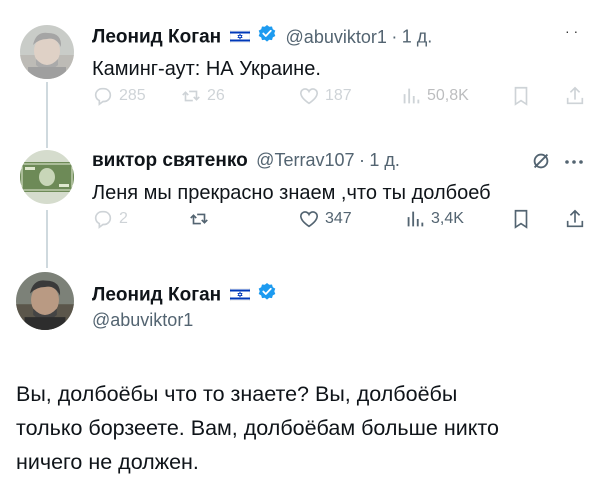  What do you see at coordinates (574, 163) in the screenshot?
I see `more-options-icon` at bounding box center [574, 163].